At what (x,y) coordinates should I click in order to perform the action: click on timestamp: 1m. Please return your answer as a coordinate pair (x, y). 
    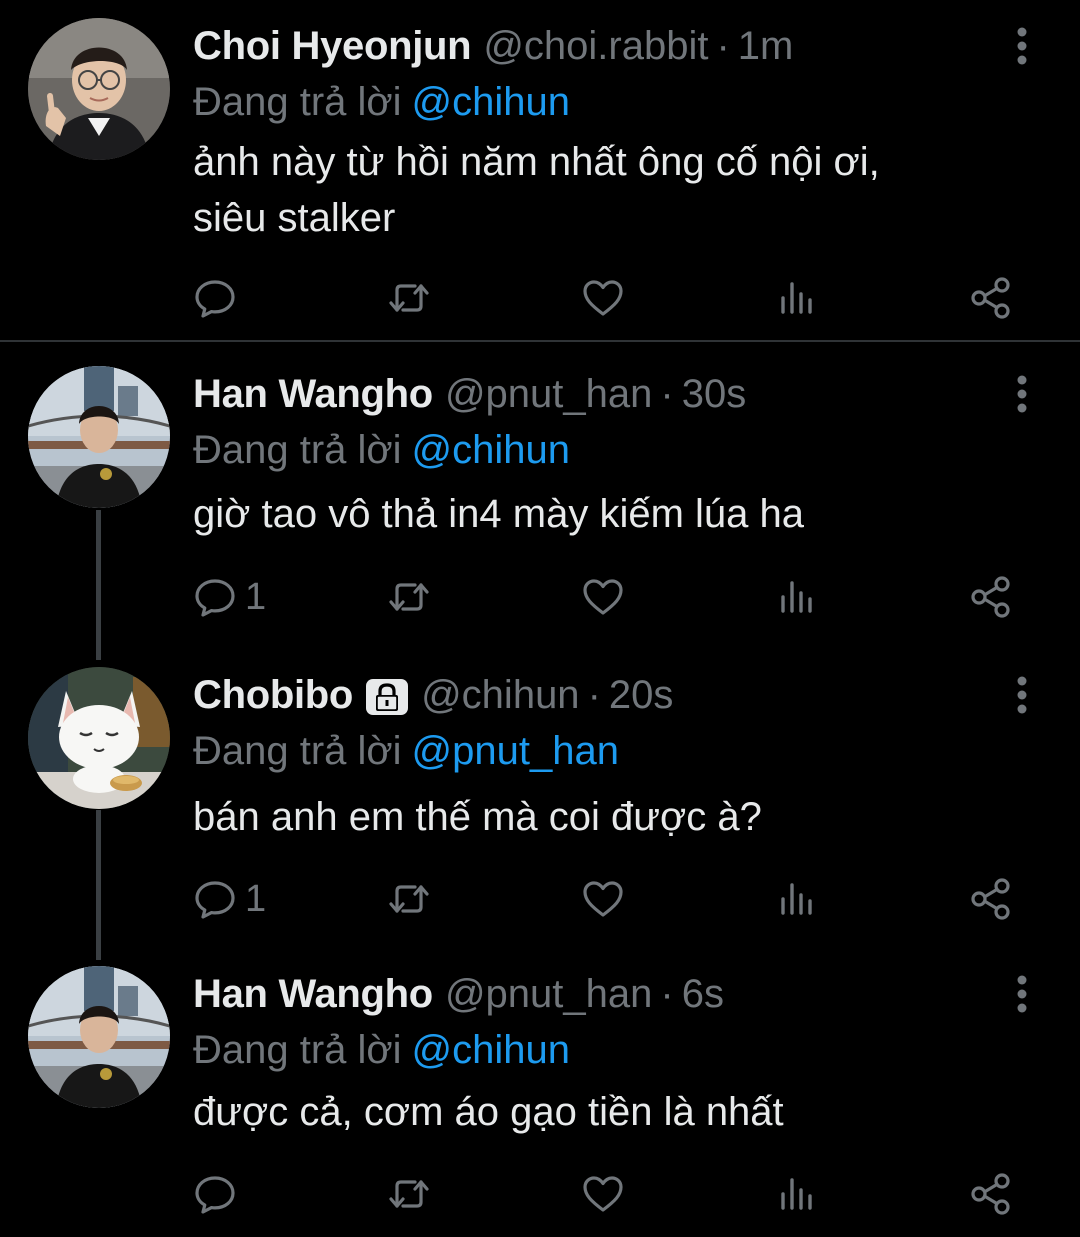
    Looking at the image, I should click on (766, 46).